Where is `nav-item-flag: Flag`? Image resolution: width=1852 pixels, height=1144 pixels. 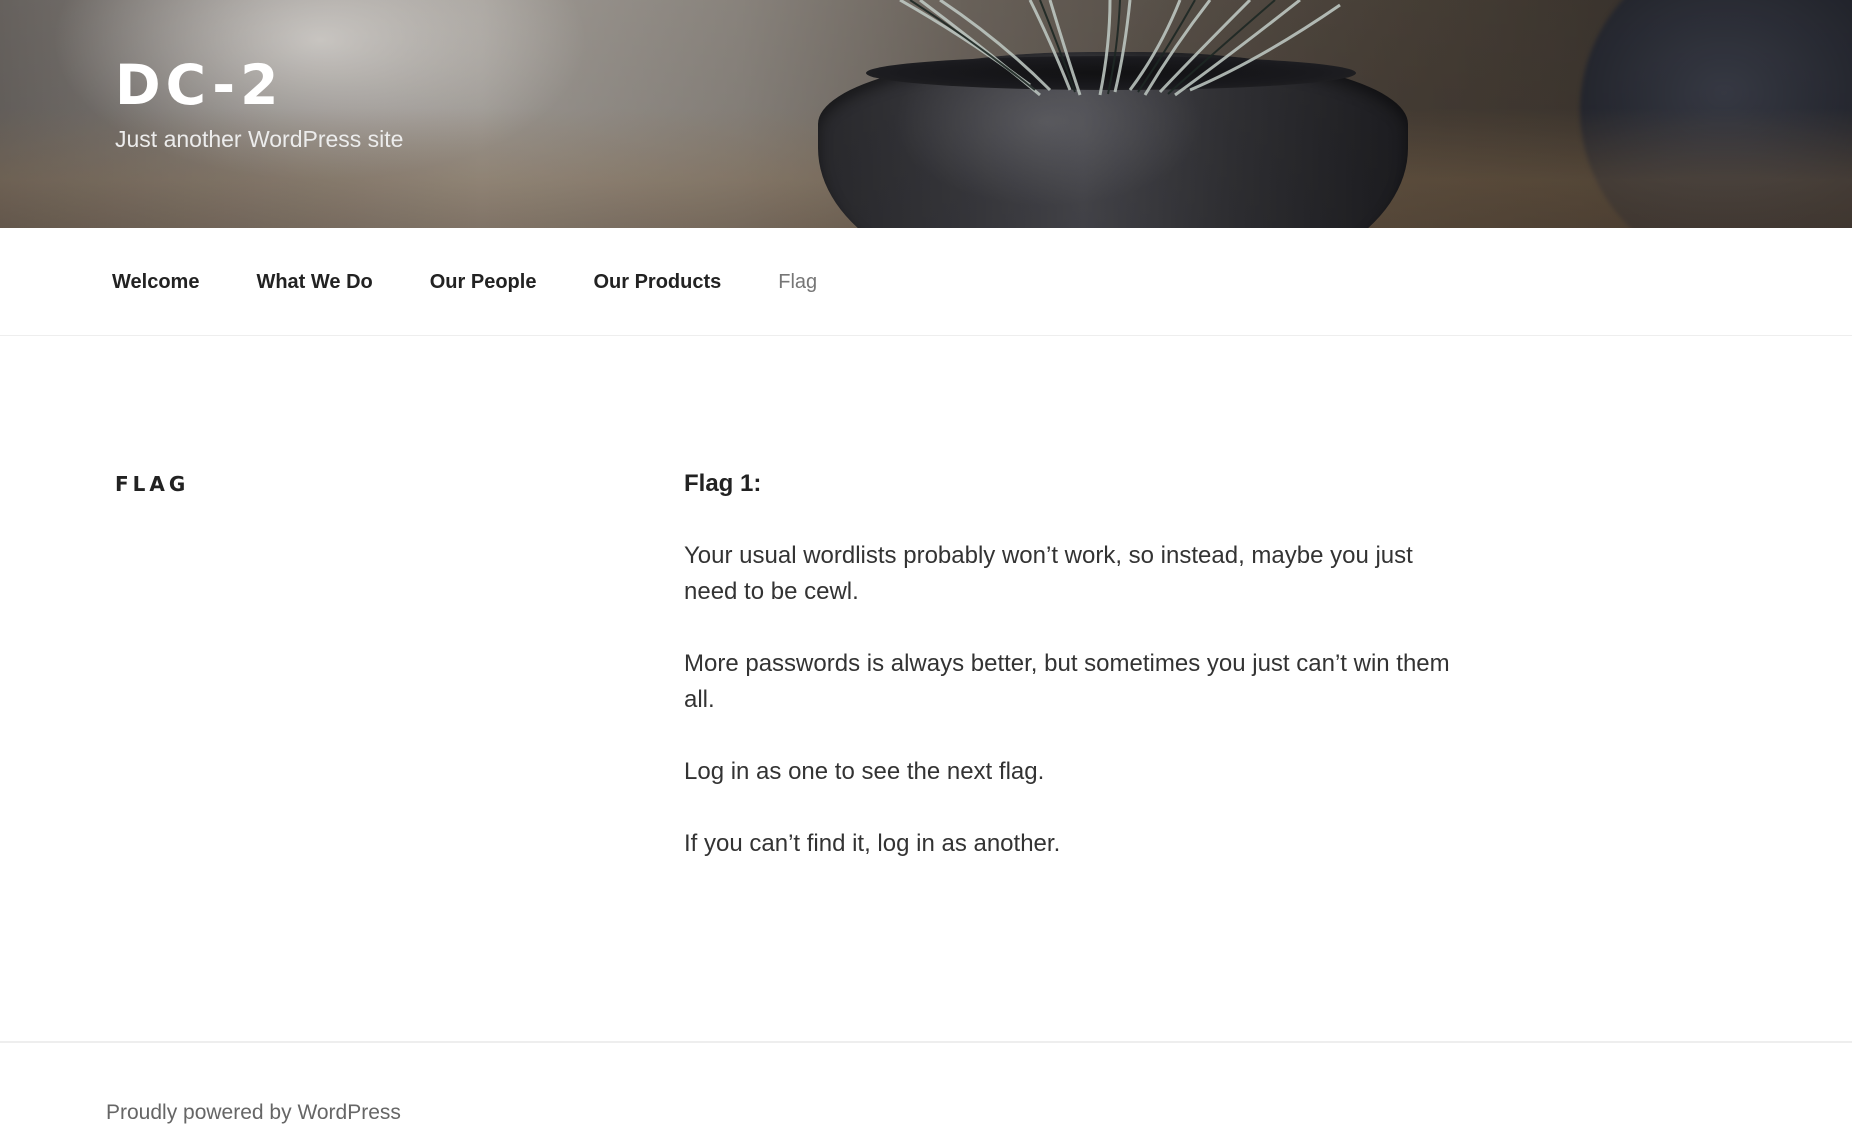 nav-item-flag: Flag is located at coordinates (797, 282).